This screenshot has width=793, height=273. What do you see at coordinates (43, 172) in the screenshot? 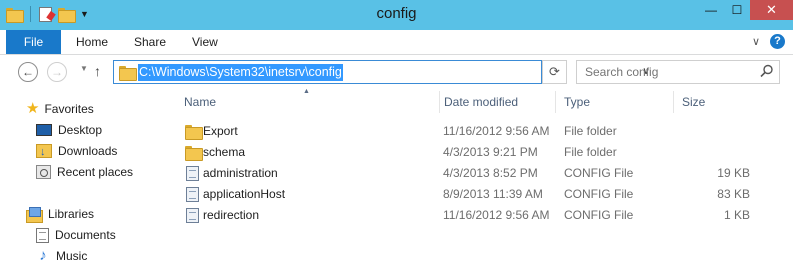
I see `recent-places-icon` at bounding box center [43, 172].